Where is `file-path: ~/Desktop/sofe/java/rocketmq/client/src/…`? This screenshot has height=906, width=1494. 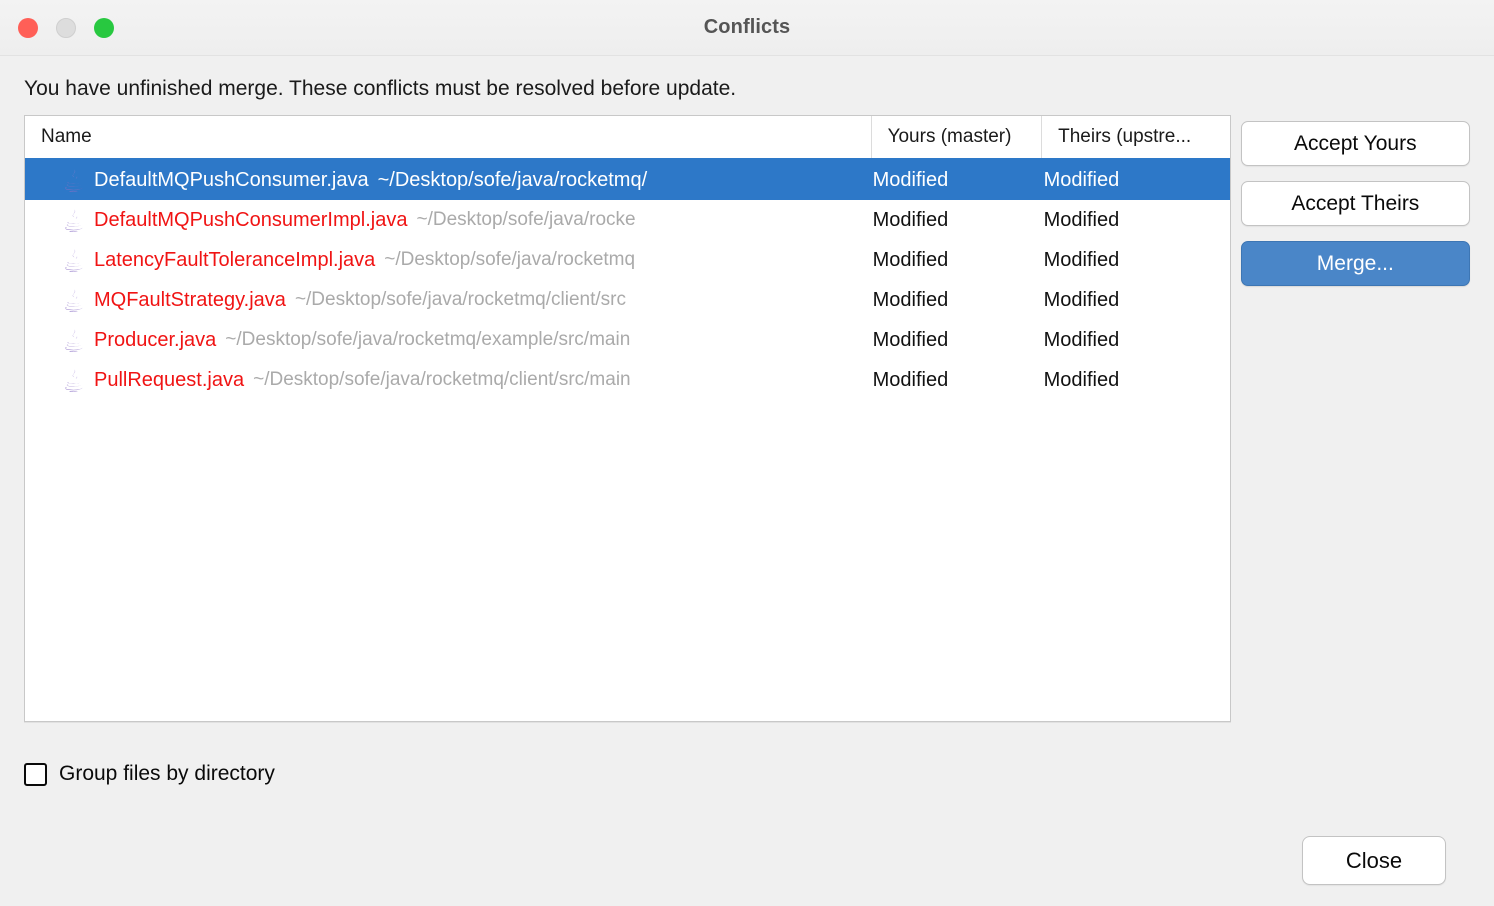
file-path: ~/Desktop/sofe/java/rocketmq/client/src/… is located at coordinates (442, 380).